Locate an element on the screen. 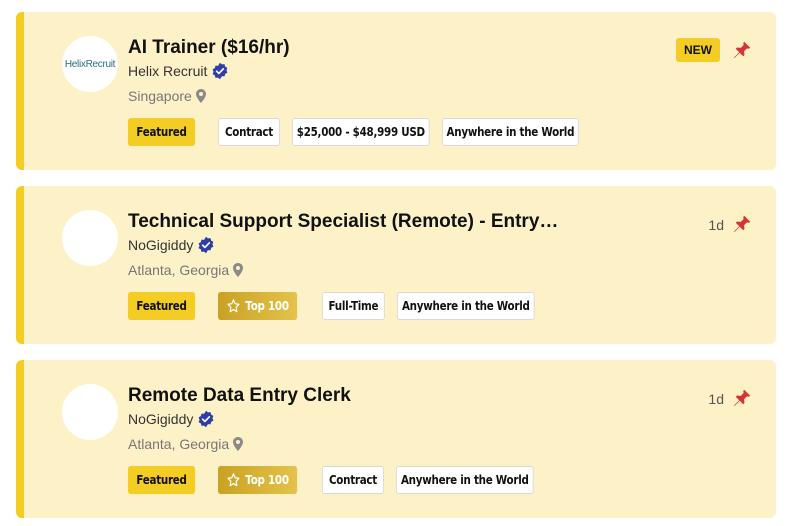  salary-tag: $25,000 - $48,999 USD is located at coordinates (361, 132).